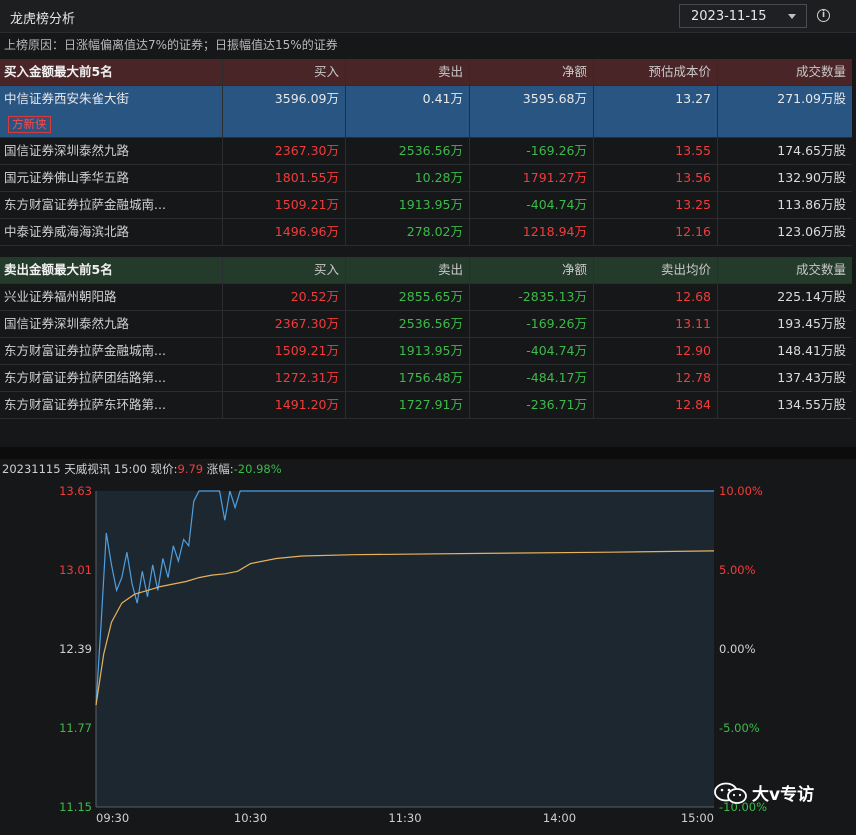 The image size is (856, 835). I want to click on date-selector: 2023-11-15, so click(743, 16).